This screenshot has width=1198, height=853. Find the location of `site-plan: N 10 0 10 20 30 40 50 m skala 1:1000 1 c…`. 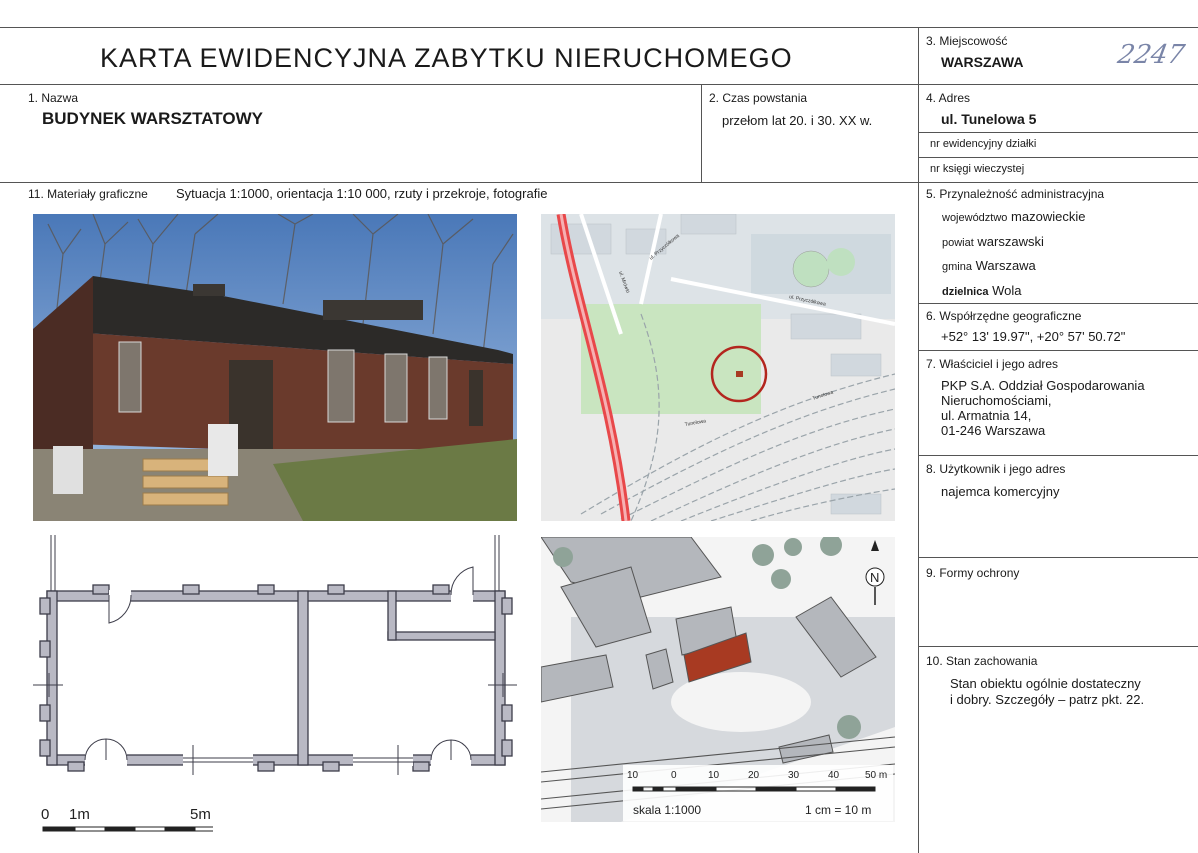

site-plan: N 10 0 10 20 30 40 50 m skala 1:1000 1 c… is located at coordinates (718, 679).